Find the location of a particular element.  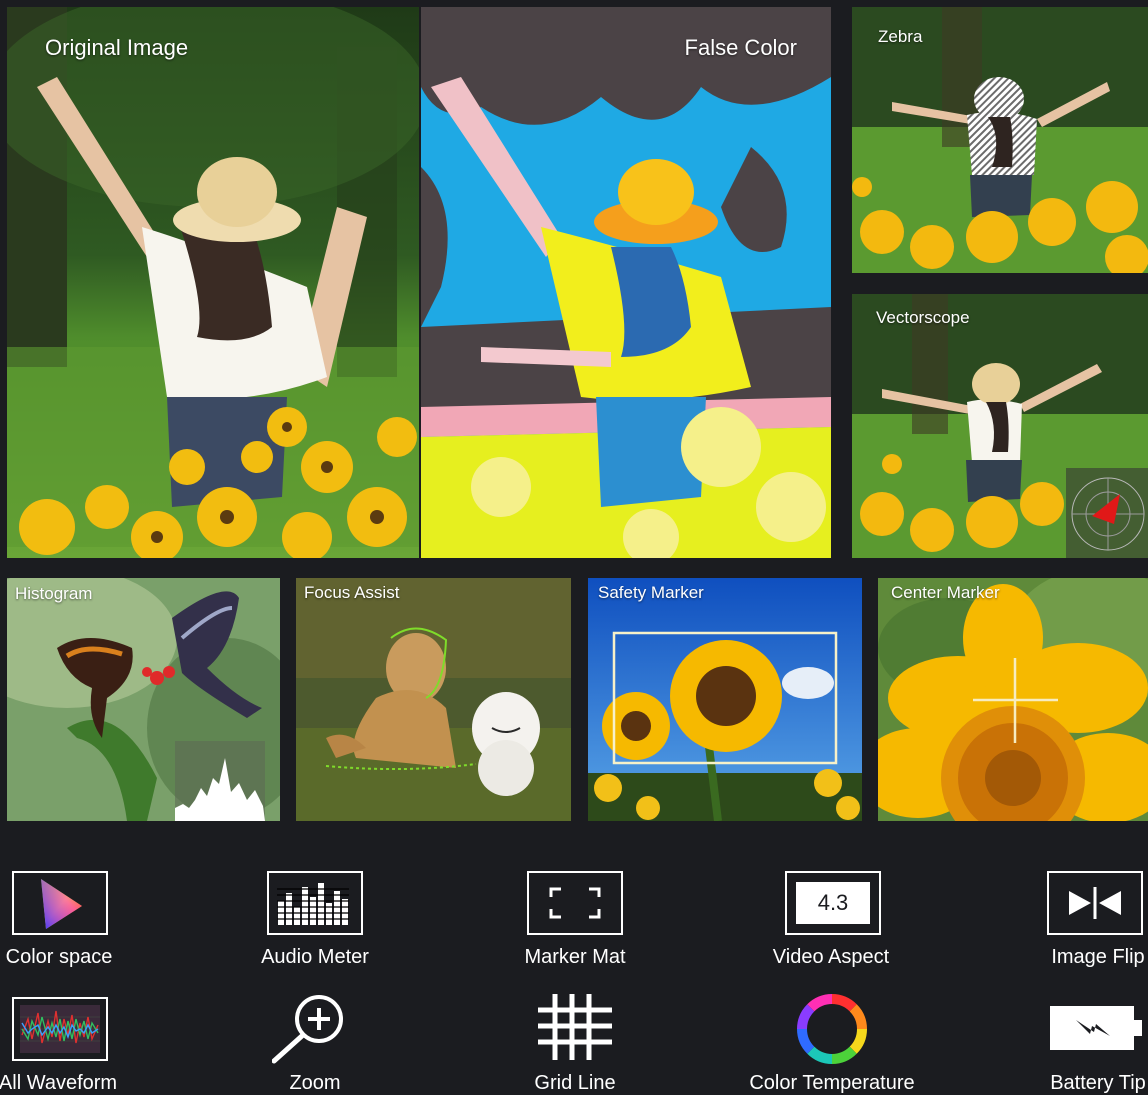

histogram-picture is located at coordinates (143, 699).